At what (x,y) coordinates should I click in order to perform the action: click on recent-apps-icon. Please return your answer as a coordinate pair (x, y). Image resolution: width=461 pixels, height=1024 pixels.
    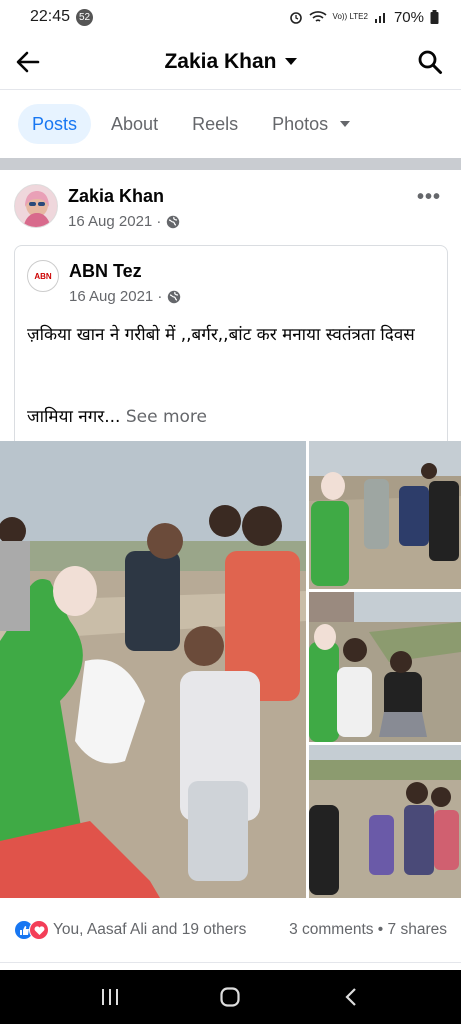
    Looking at the image, I should click on (110, 997).